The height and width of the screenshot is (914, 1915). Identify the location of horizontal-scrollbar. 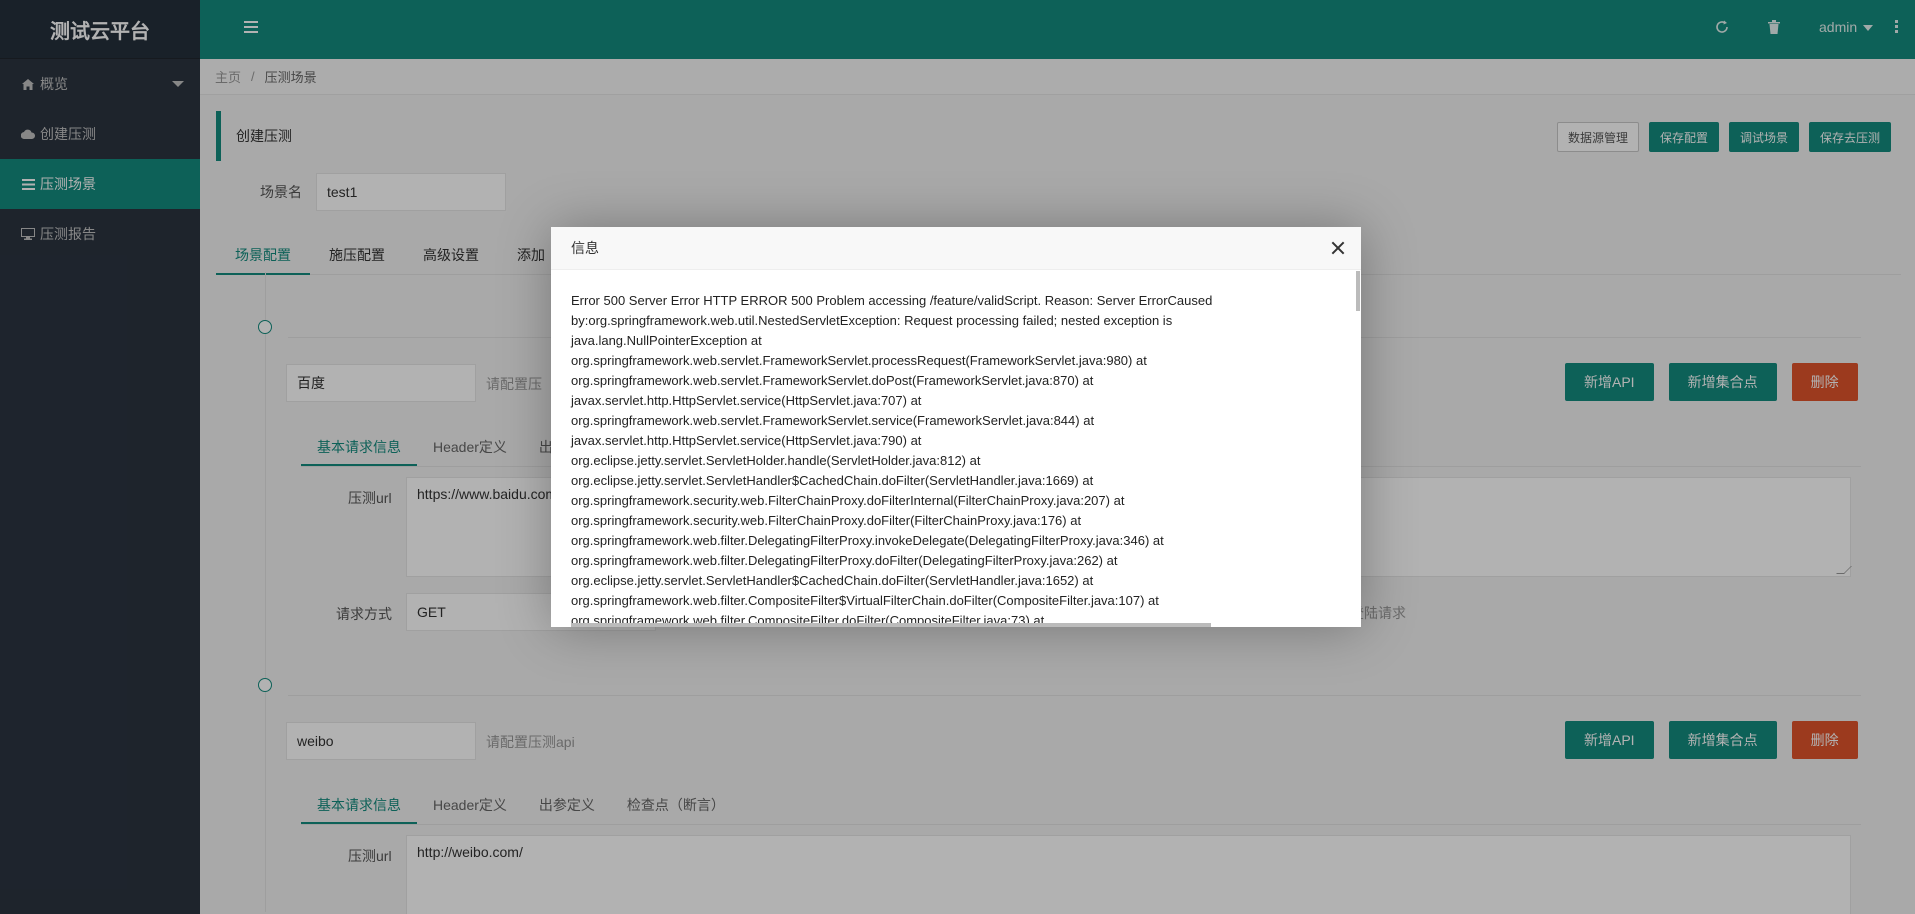
(891, 625).